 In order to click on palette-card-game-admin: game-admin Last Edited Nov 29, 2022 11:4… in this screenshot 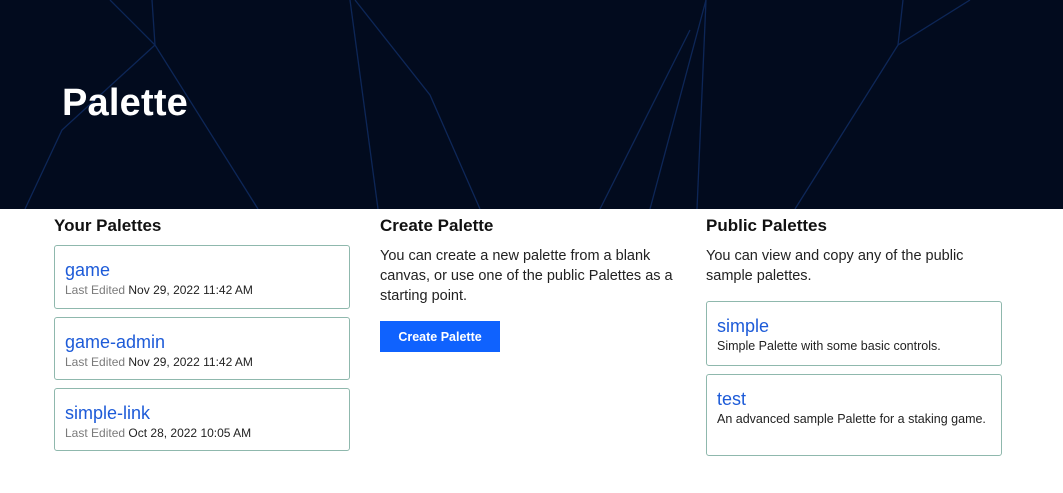, I will do `click(202, 348)`.